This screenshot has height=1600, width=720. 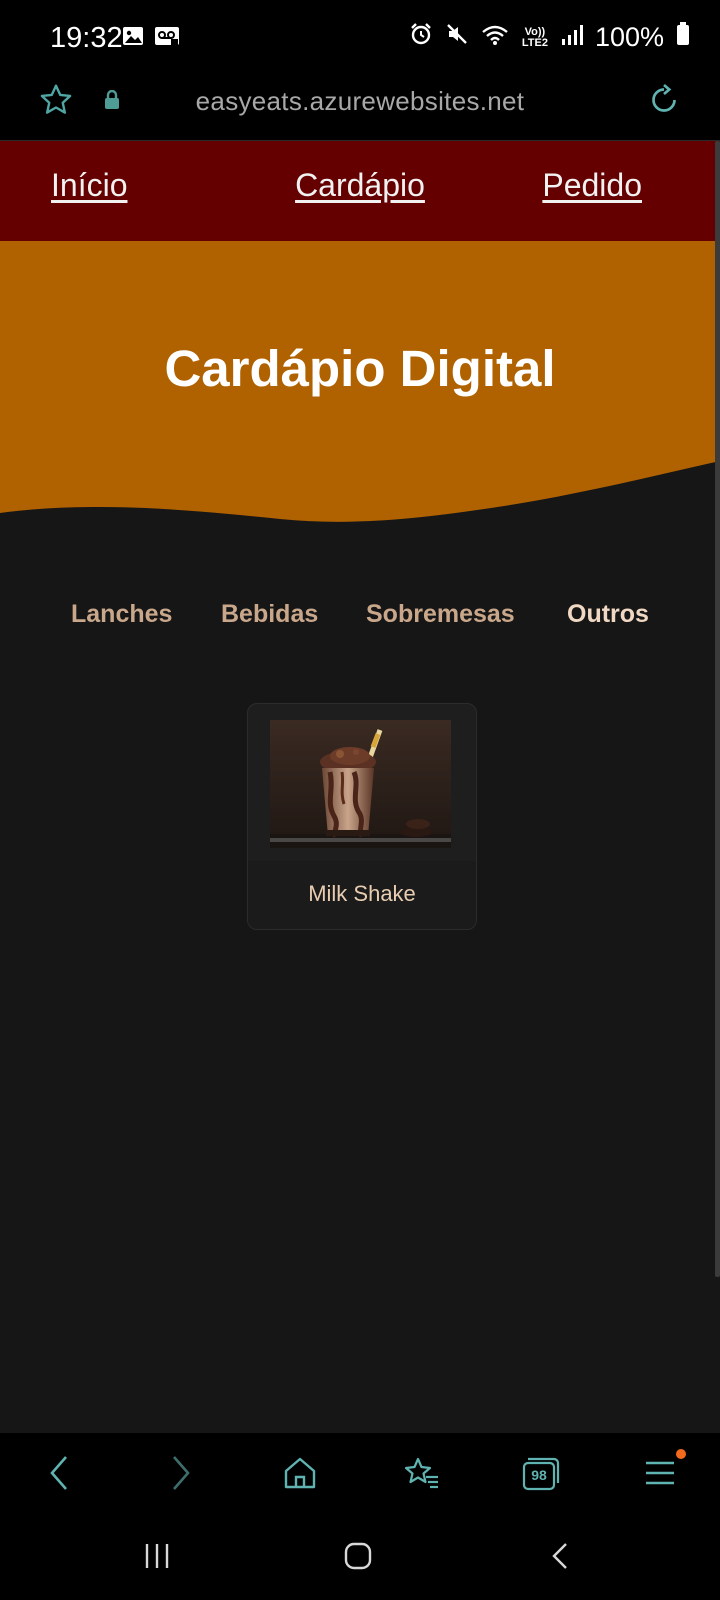 I want to click on home-icon, so click(x=300, y=1475).